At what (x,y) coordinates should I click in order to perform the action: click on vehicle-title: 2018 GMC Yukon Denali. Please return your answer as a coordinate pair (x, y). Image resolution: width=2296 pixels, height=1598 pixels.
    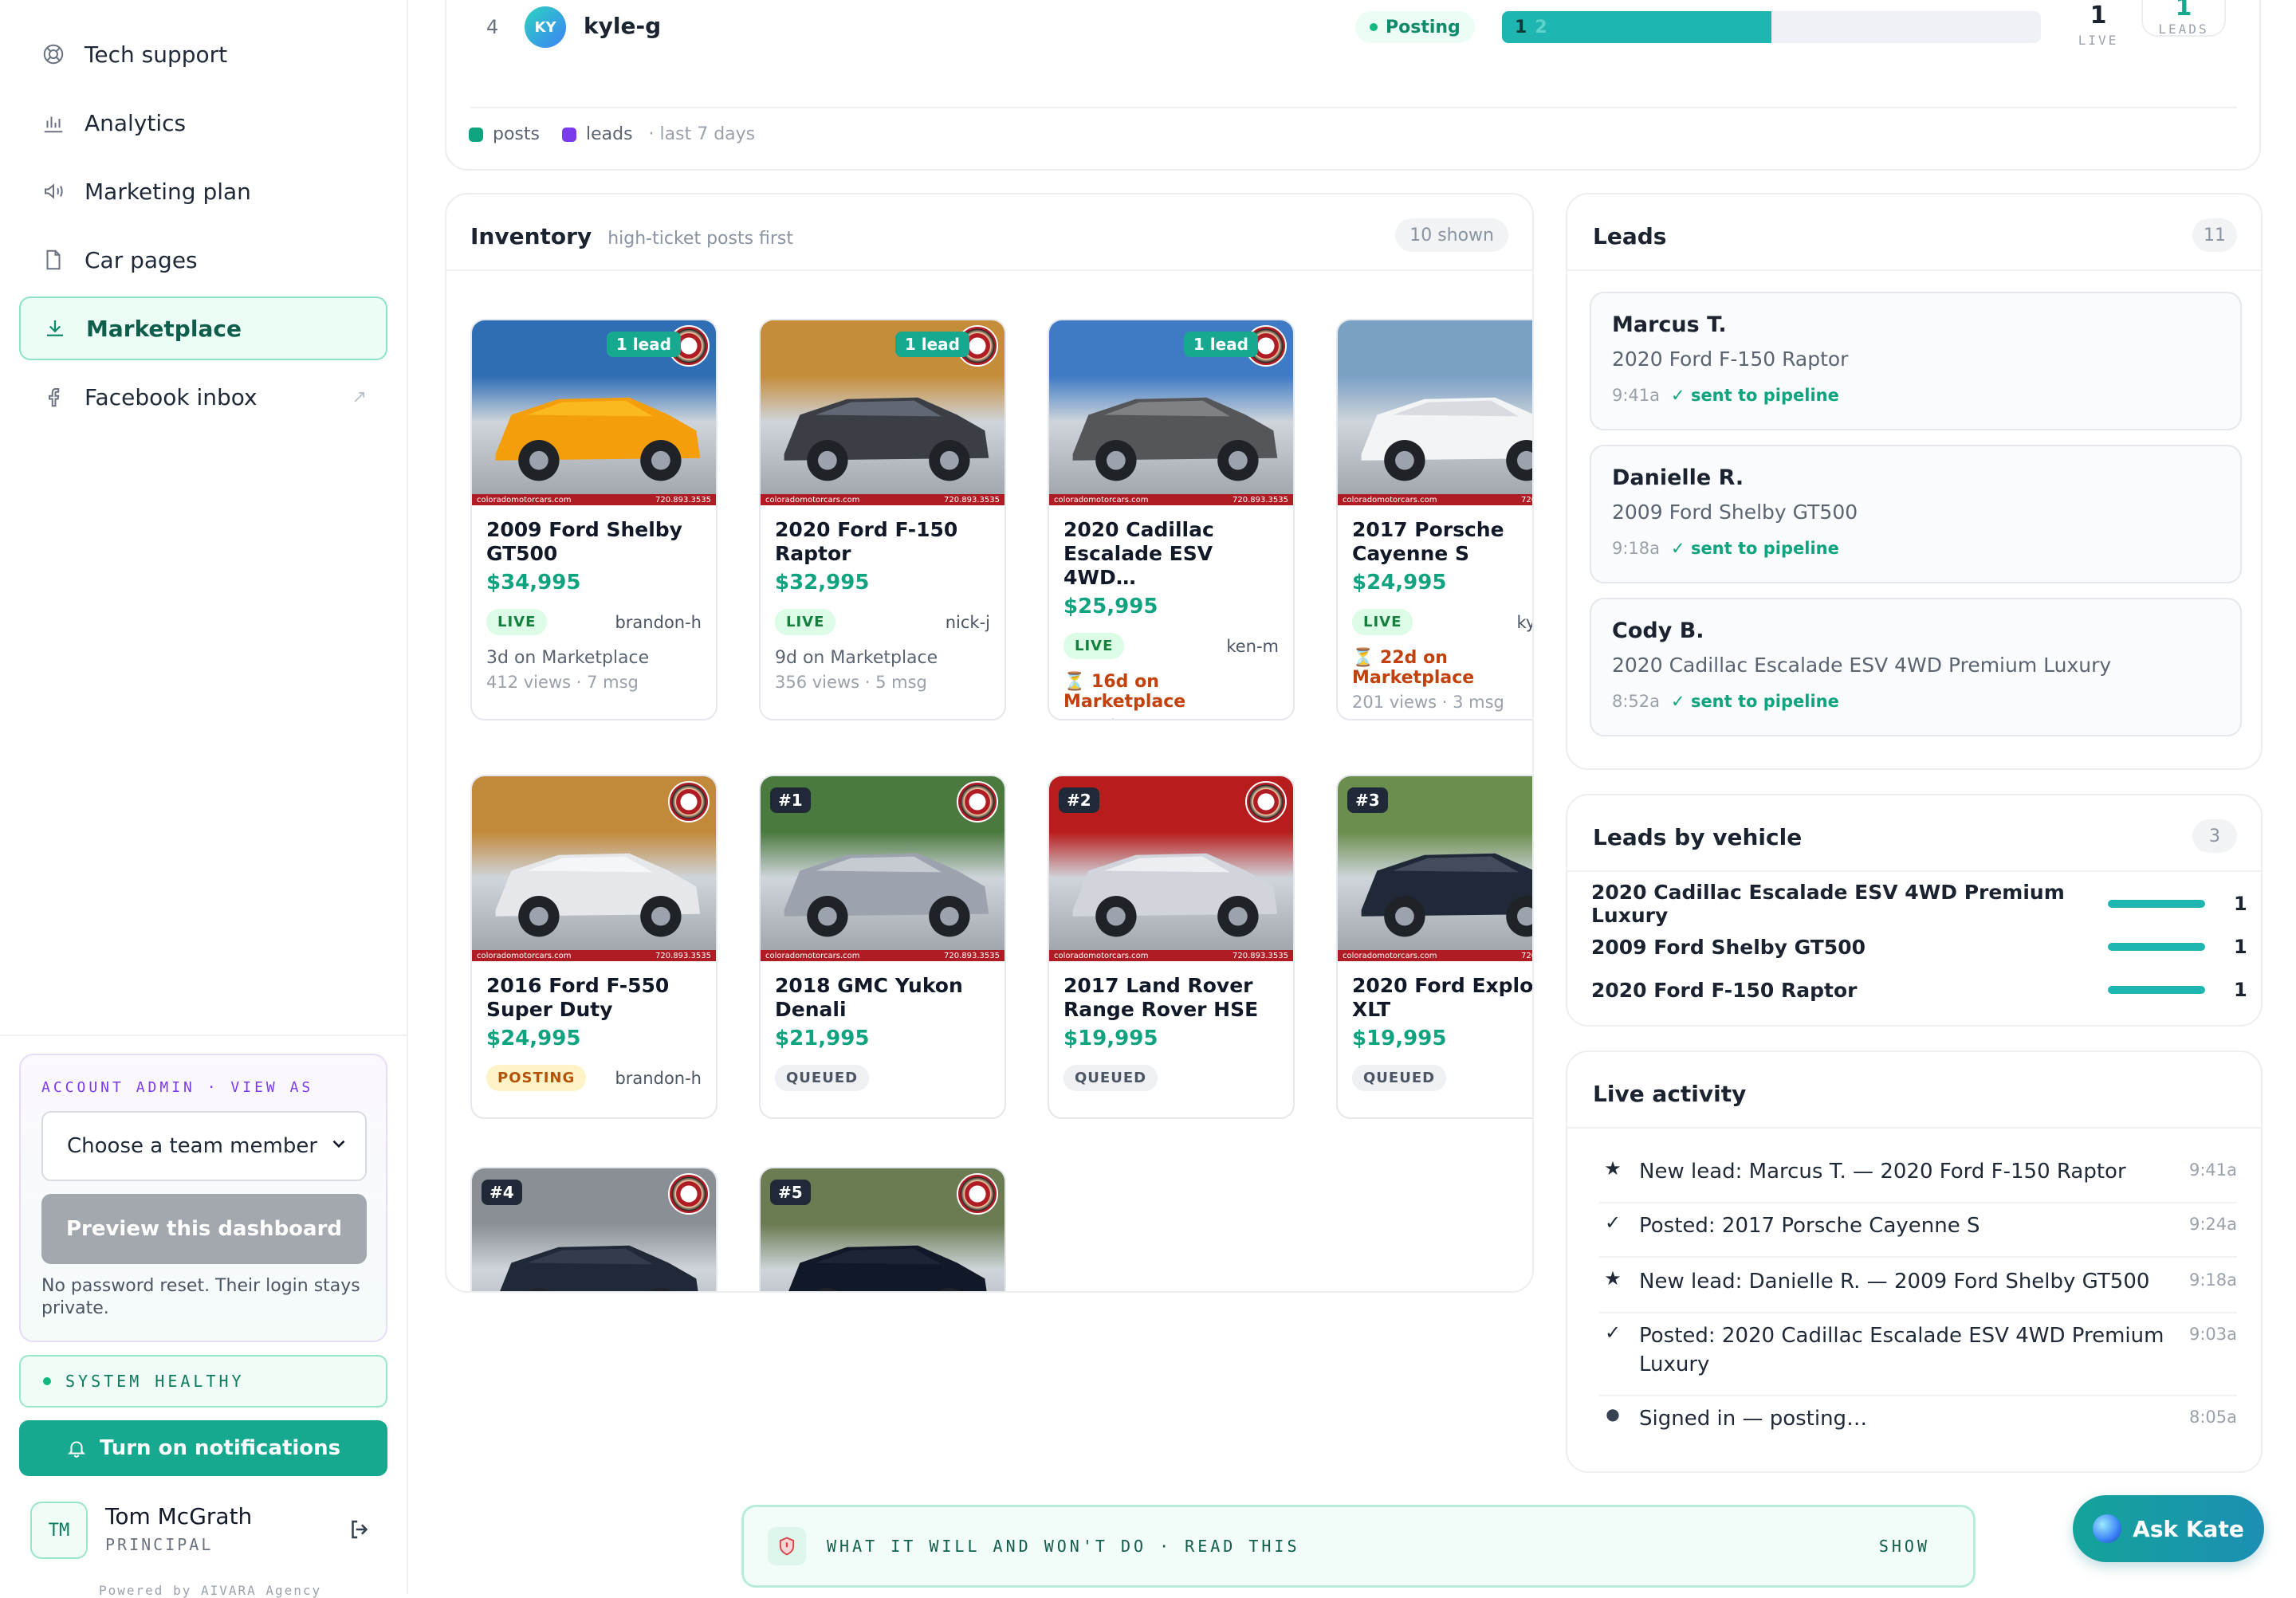
    Looking at the image, I should click on (869, 998).